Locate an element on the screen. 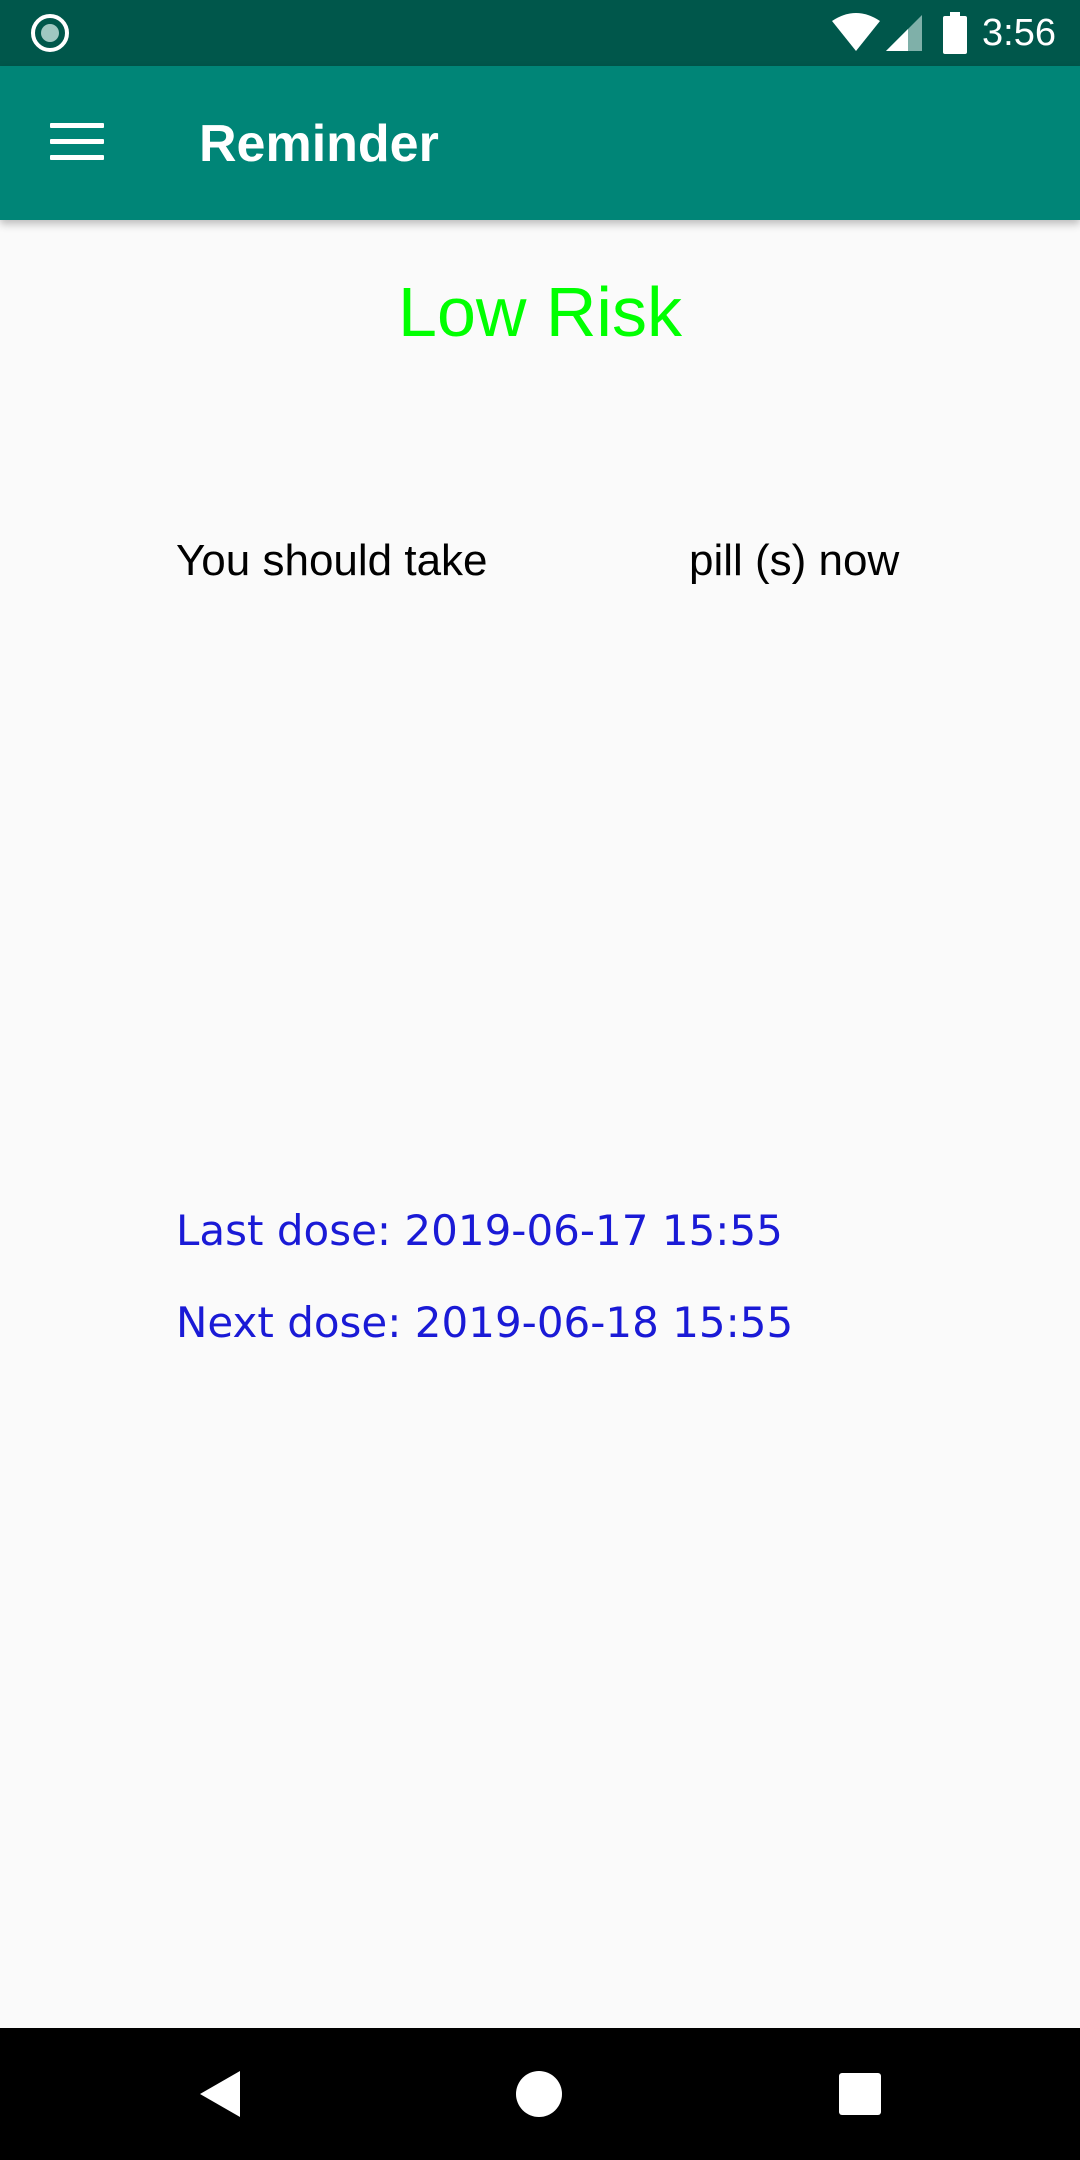  next-dose-text: Next dose: 2019-06-18 15:55 is located at coordinates (485, 1322).